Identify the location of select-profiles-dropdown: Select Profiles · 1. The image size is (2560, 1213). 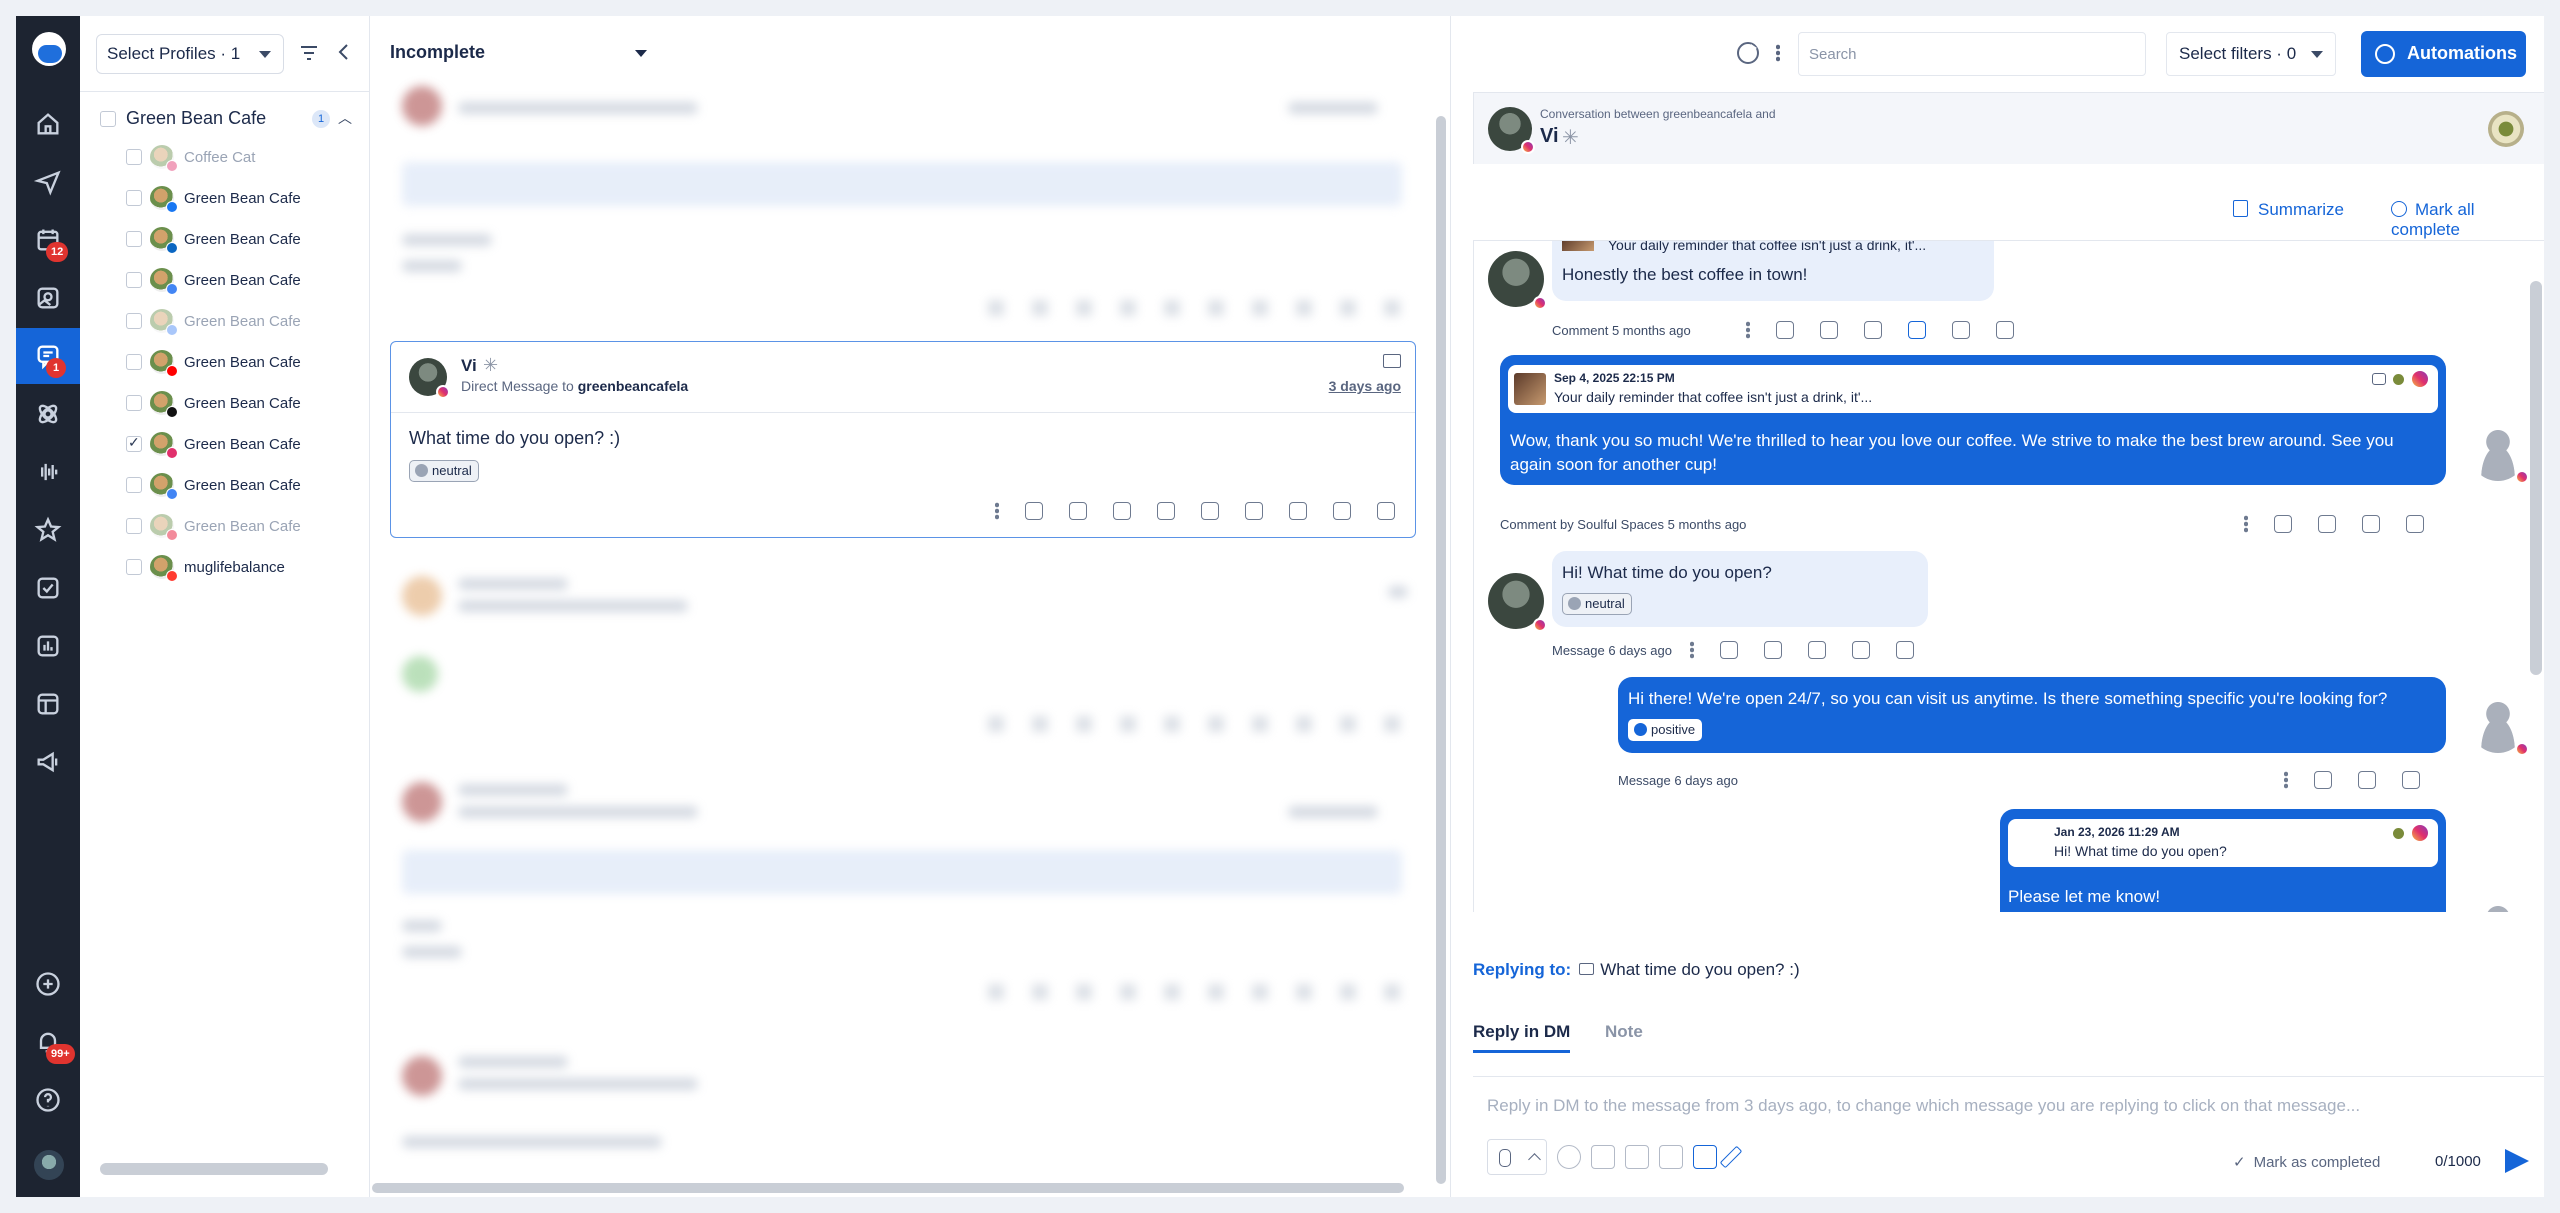
(190, 54).